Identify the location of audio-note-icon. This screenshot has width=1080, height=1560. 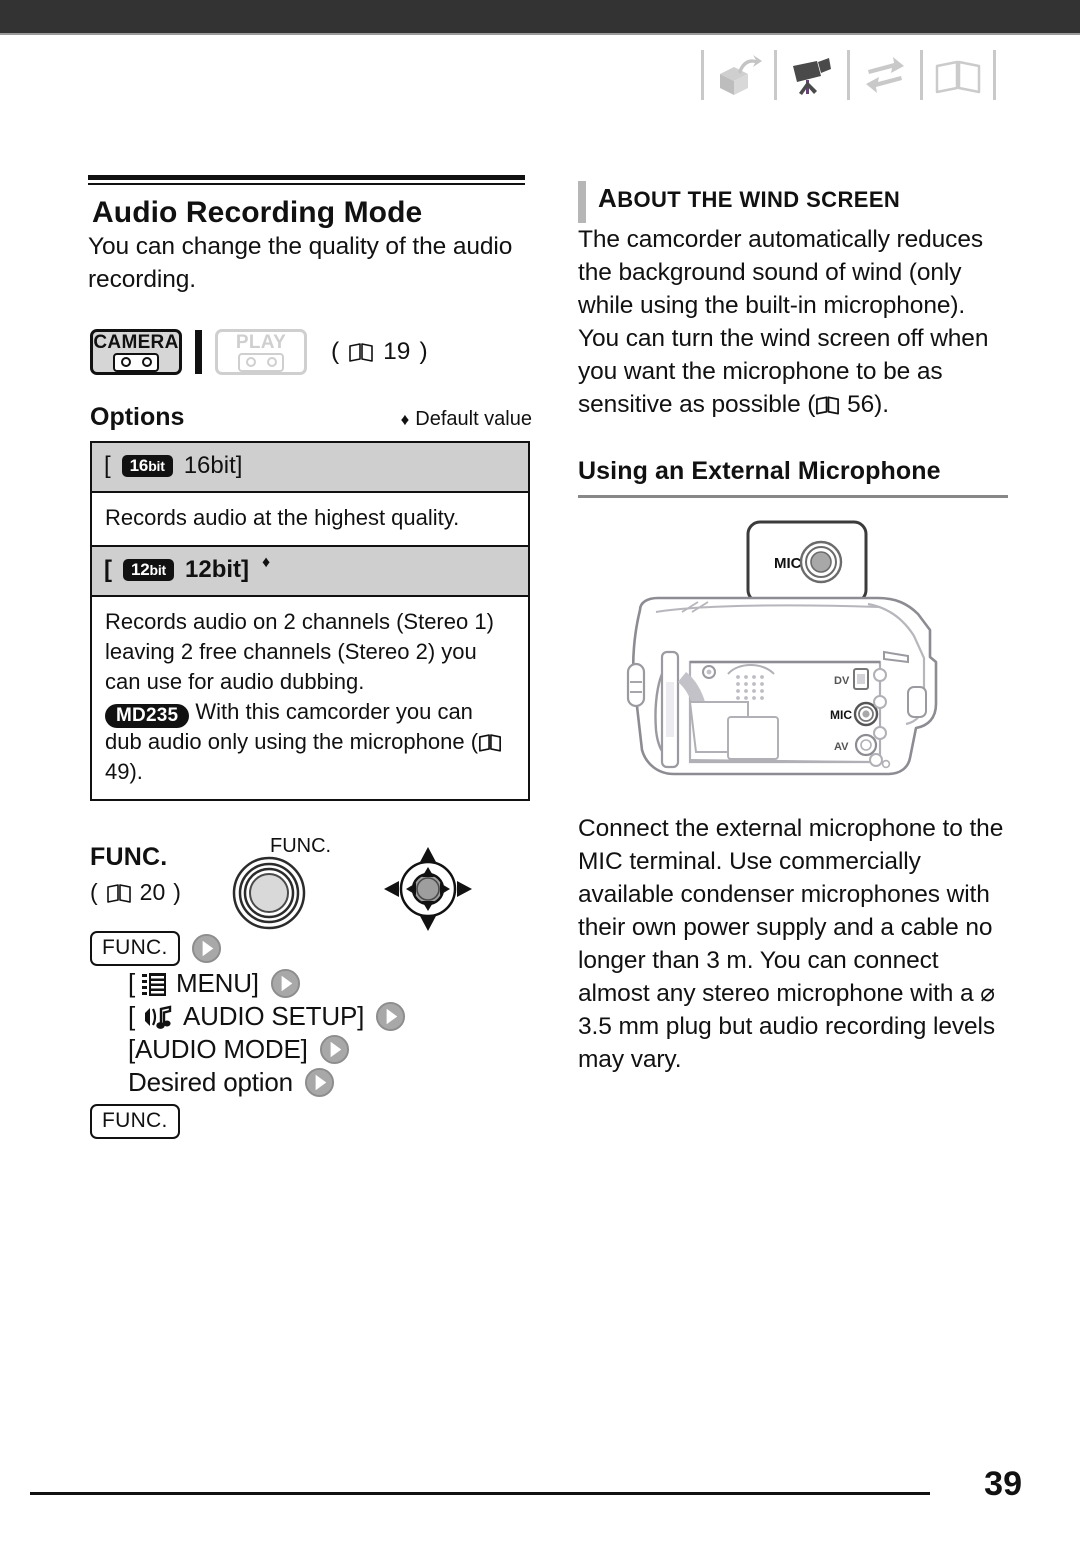
(158, 1017).